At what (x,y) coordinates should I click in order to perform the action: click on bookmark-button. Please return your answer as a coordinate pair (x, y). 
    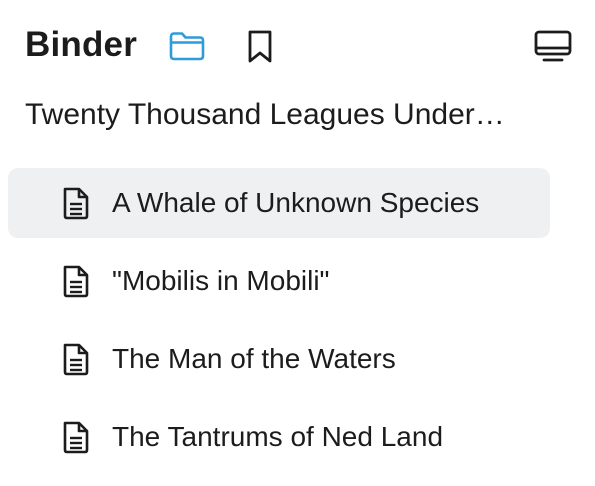
    Looking at the image, I should click on (260, 46).